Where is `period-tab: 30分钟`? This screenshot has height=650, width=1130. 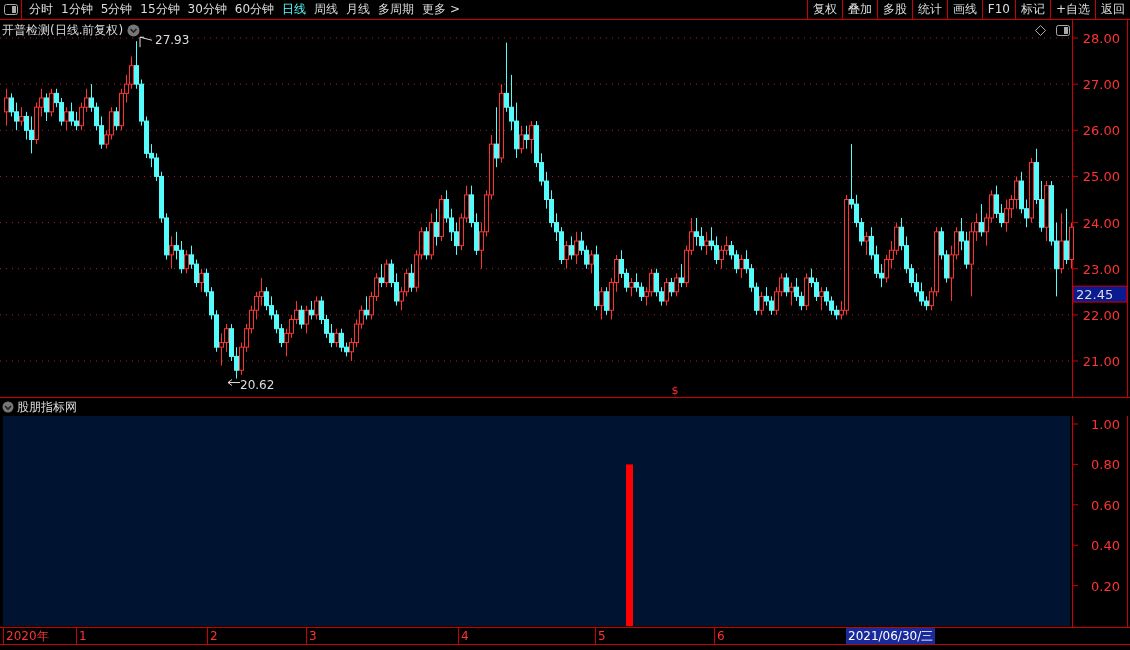 period-tab: 30分钟 is located at coordinates (207, 9).